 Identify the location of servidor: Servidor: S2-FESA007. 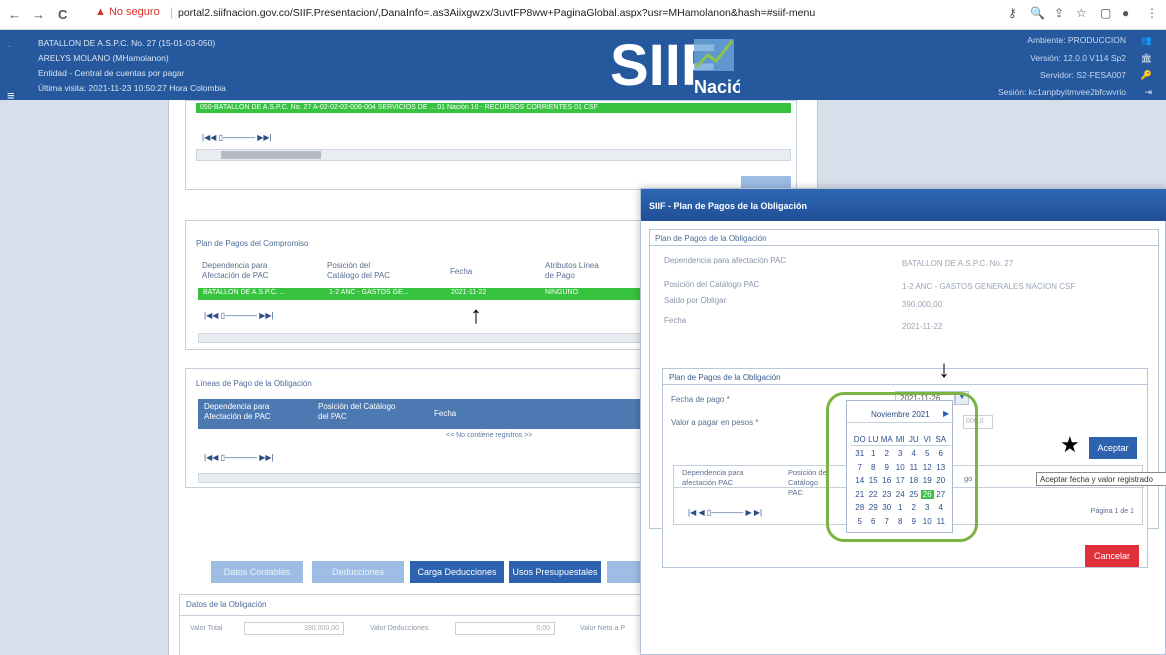
(1083, 75).